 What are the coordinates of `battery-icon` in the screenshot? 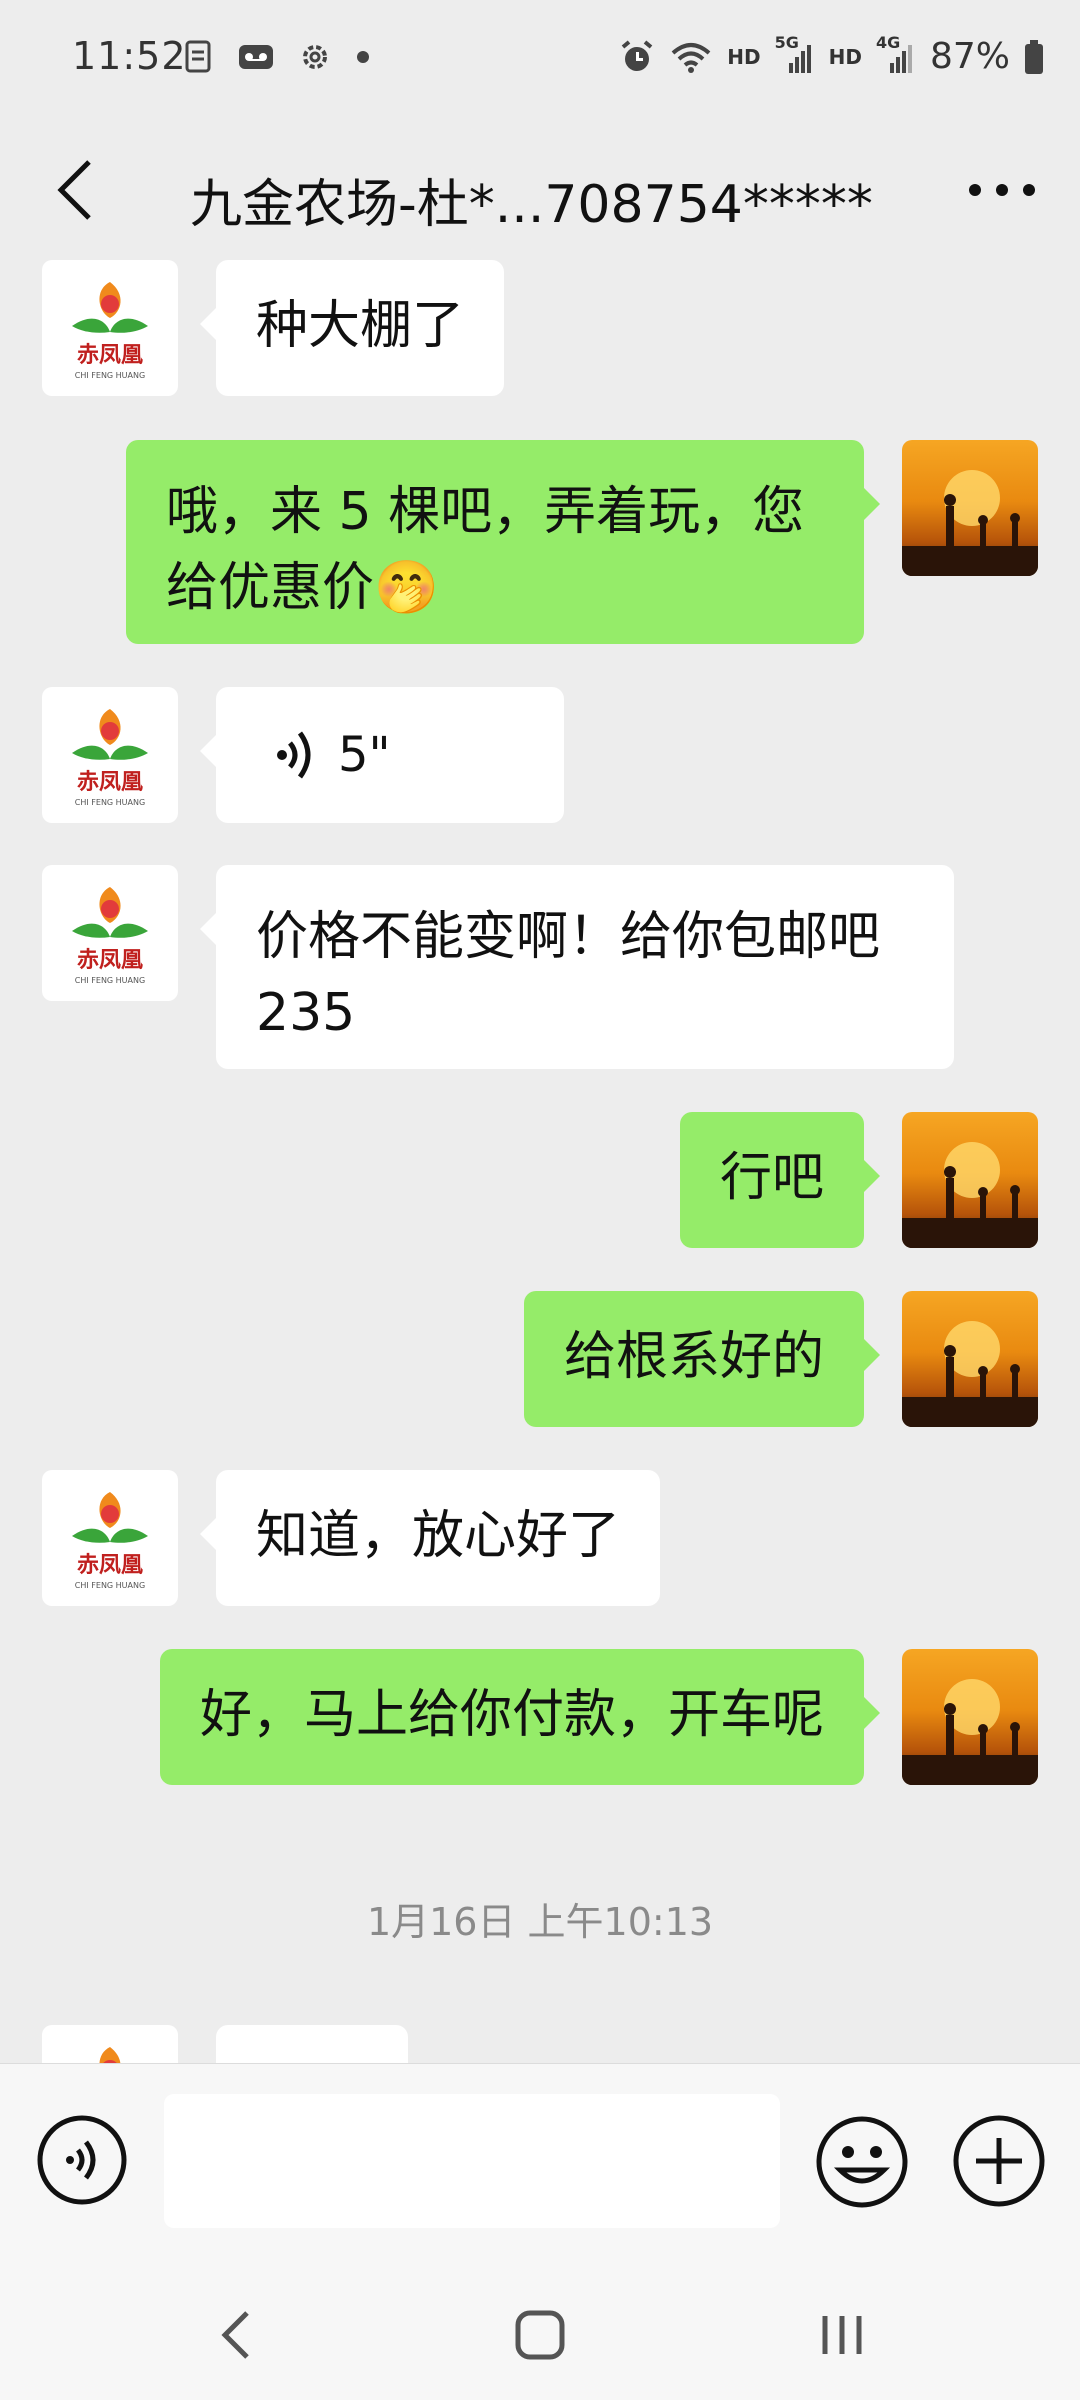 It's located at (1034, 56).